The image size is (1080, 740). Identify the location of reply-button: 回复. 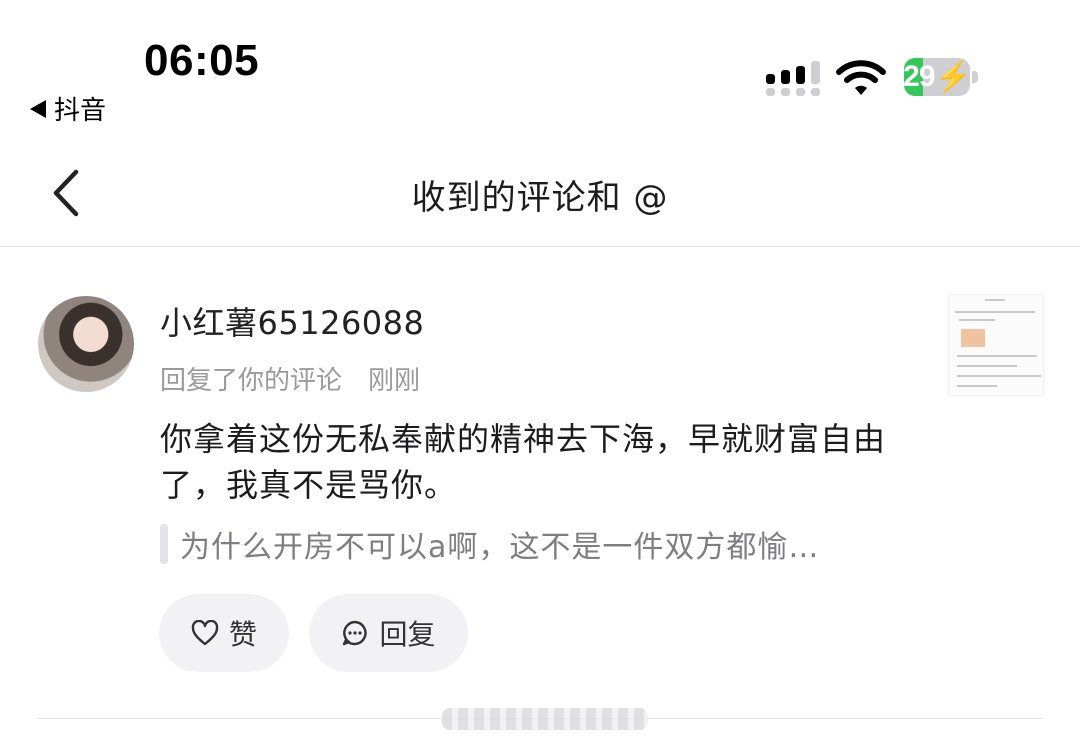
(388, 633).